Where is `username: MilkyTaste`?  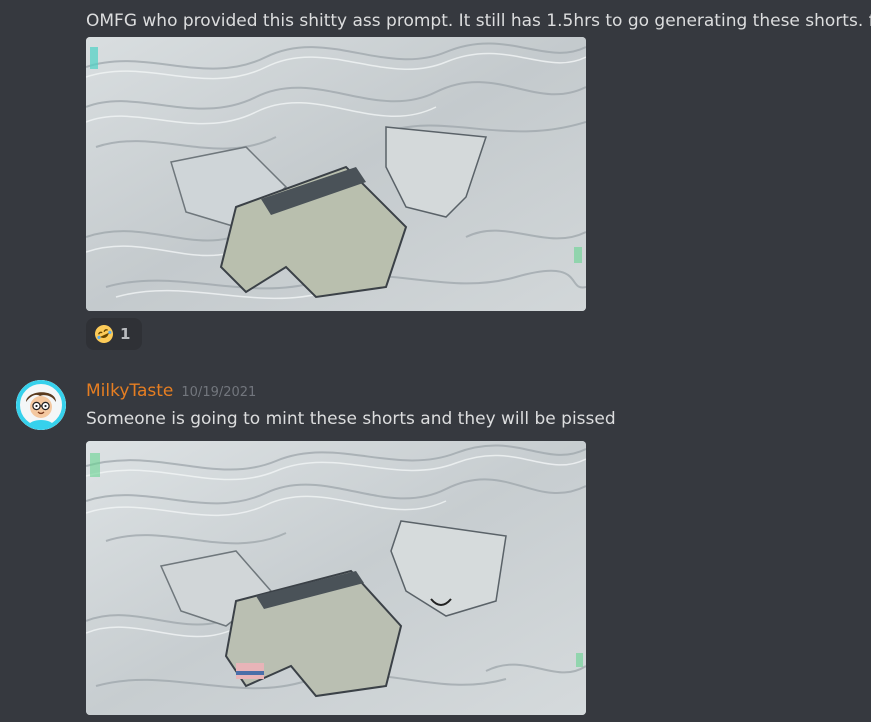 username: MilkyTaste is located at coordinates (129, 391).